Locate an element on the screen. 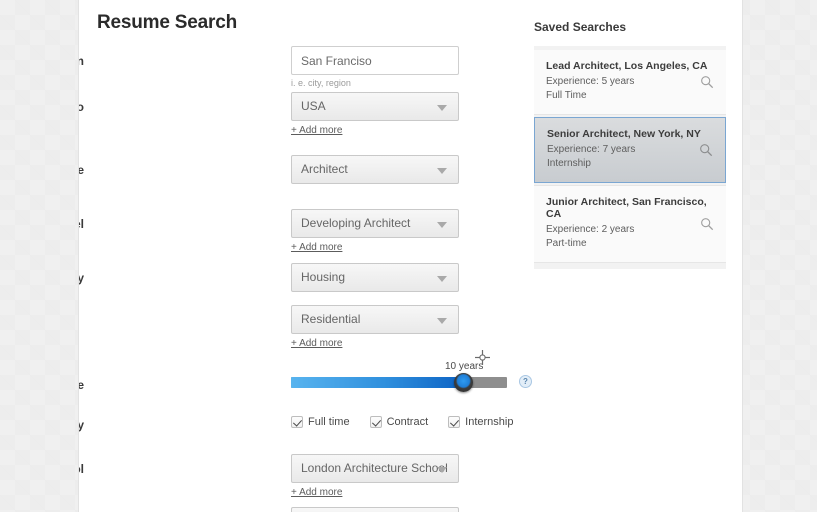 This screenshot has width=817, height=512. select-job-title: Architect is located at coordinates (375, 169).